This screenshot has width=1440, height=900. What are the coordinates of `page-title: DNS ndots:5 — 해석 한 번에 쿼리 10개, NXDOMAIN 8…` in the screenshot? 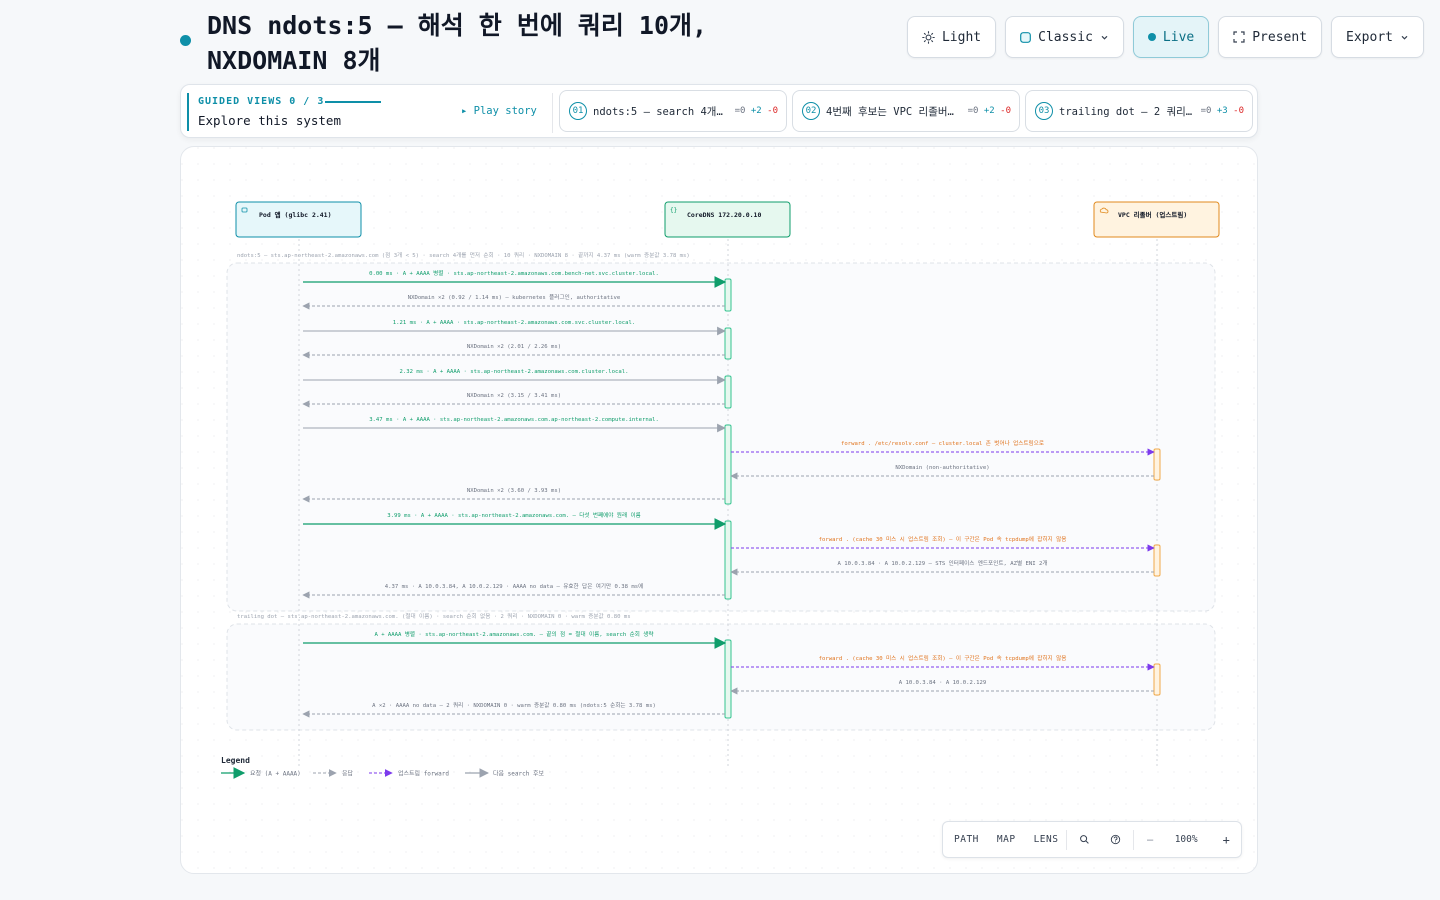 It's located at (457, 43).